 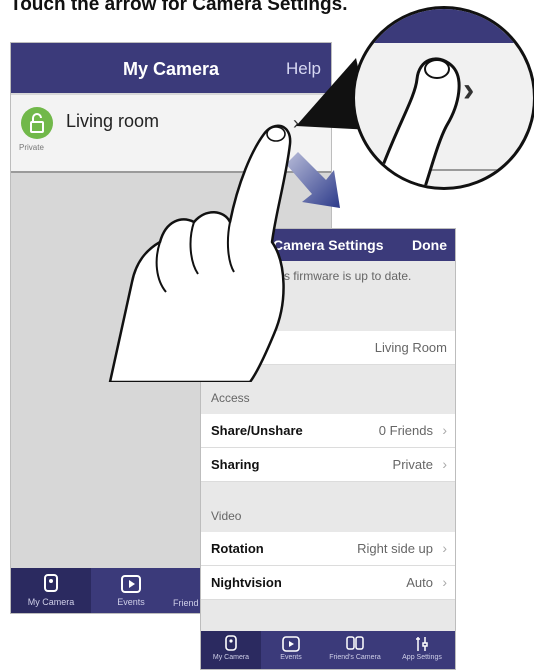 What do you see at coordinates (231, 643) in the screenshot?
I see `camera-icon` at bounding box center [231, 643].